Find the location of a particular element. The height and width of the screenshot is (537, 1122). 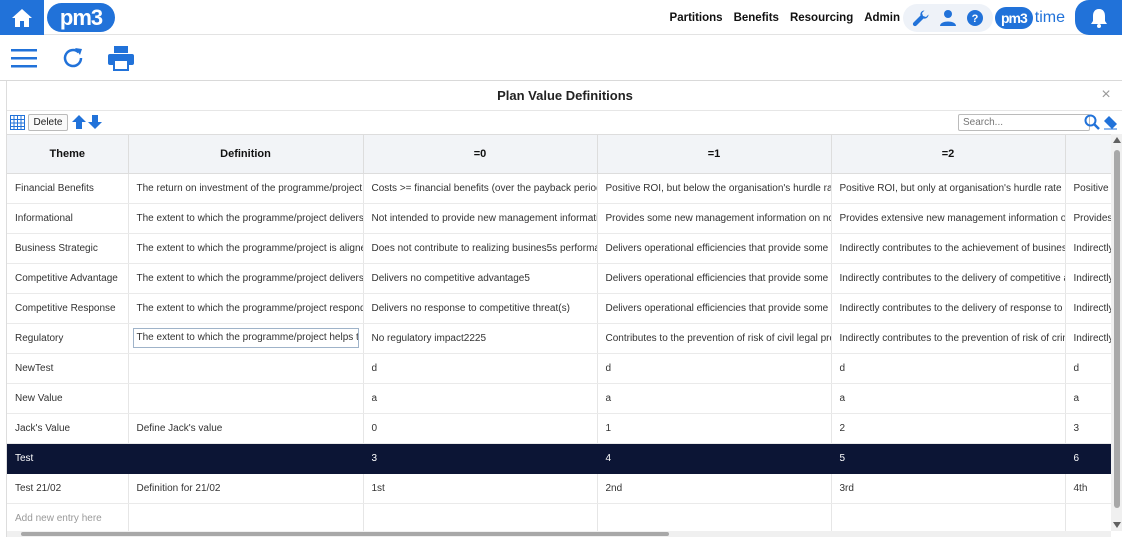

table-row: NewTest d d d d is located at coordinates (559, 368).